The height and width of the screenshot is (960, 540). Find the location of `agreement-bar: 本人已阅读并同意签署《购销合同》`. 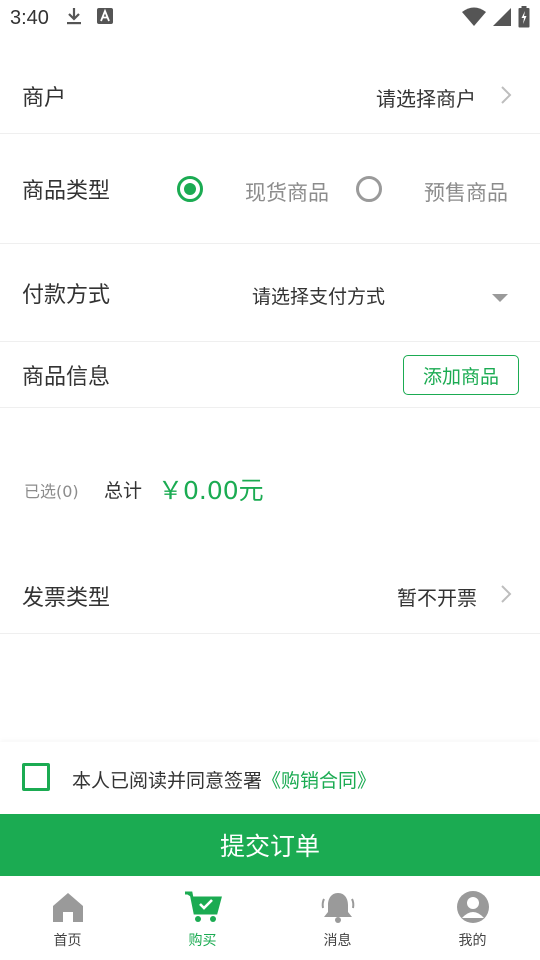

agreement-bar: 本人已阅读并同意签署《购销合同》 is located at coordinates (270, 778).